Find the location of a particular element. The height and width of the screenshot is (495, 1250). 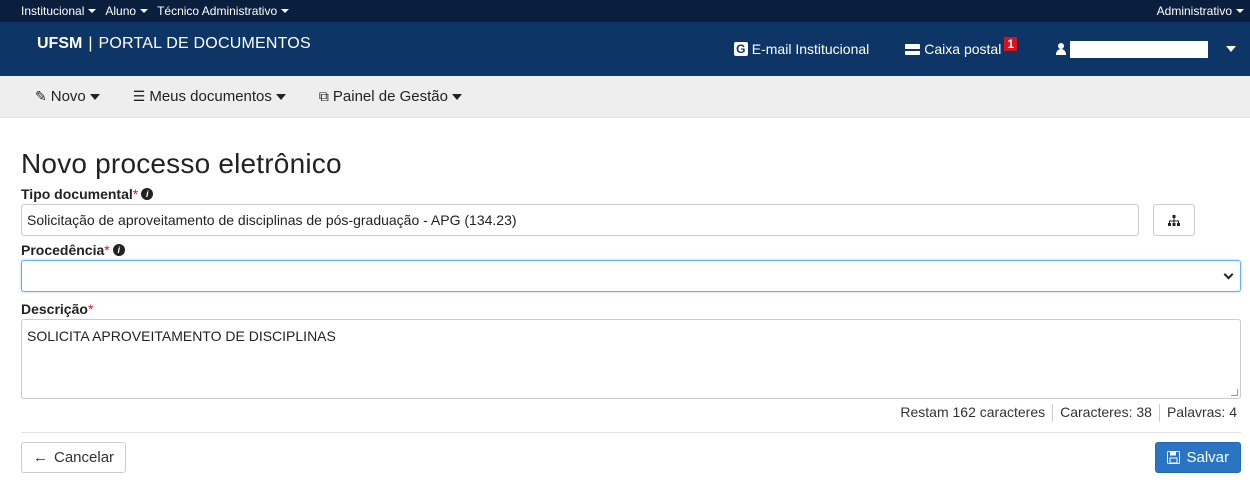

top-link-tecnico-administrativo: Técnico Administrativo is located at coordinates (223, 11).